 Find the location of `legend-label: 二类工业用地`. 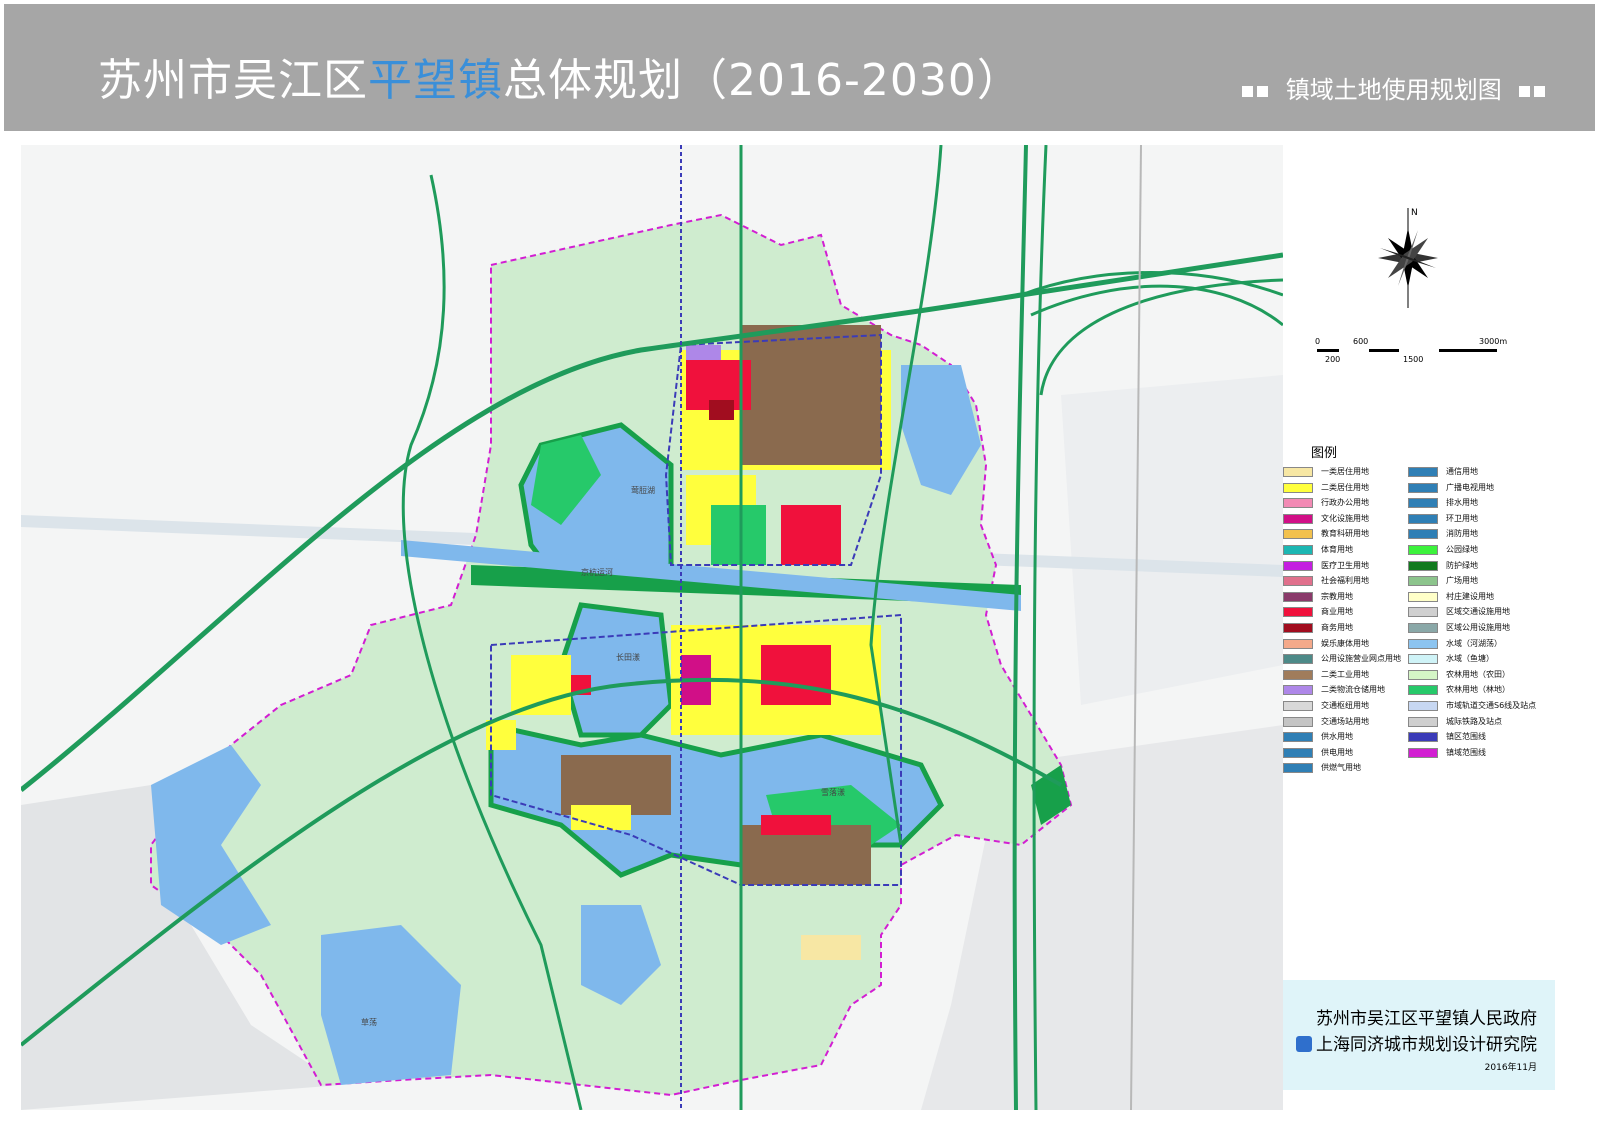

legend-label: 二类工业用地 is located at coordinates (1345, 674).